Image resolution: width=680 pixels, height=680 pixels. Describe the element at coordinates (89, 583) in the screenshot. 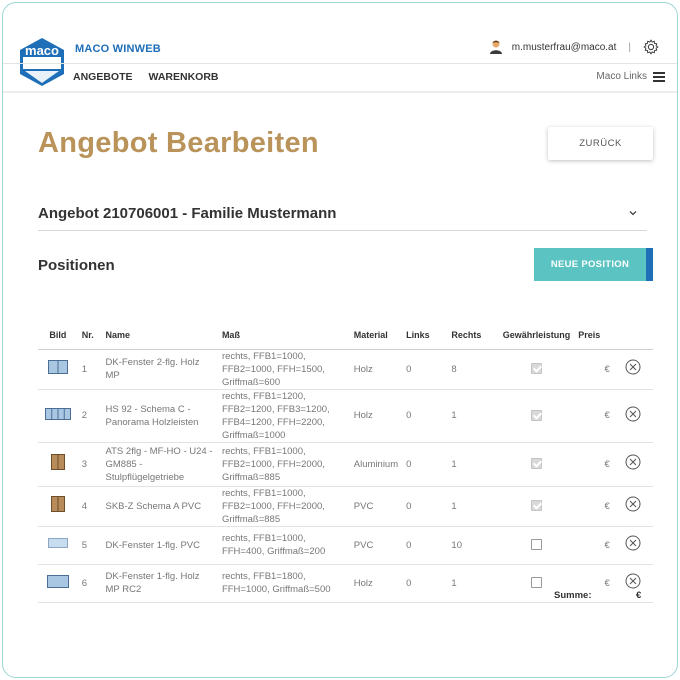

I see `row-nr: 6` at that location.